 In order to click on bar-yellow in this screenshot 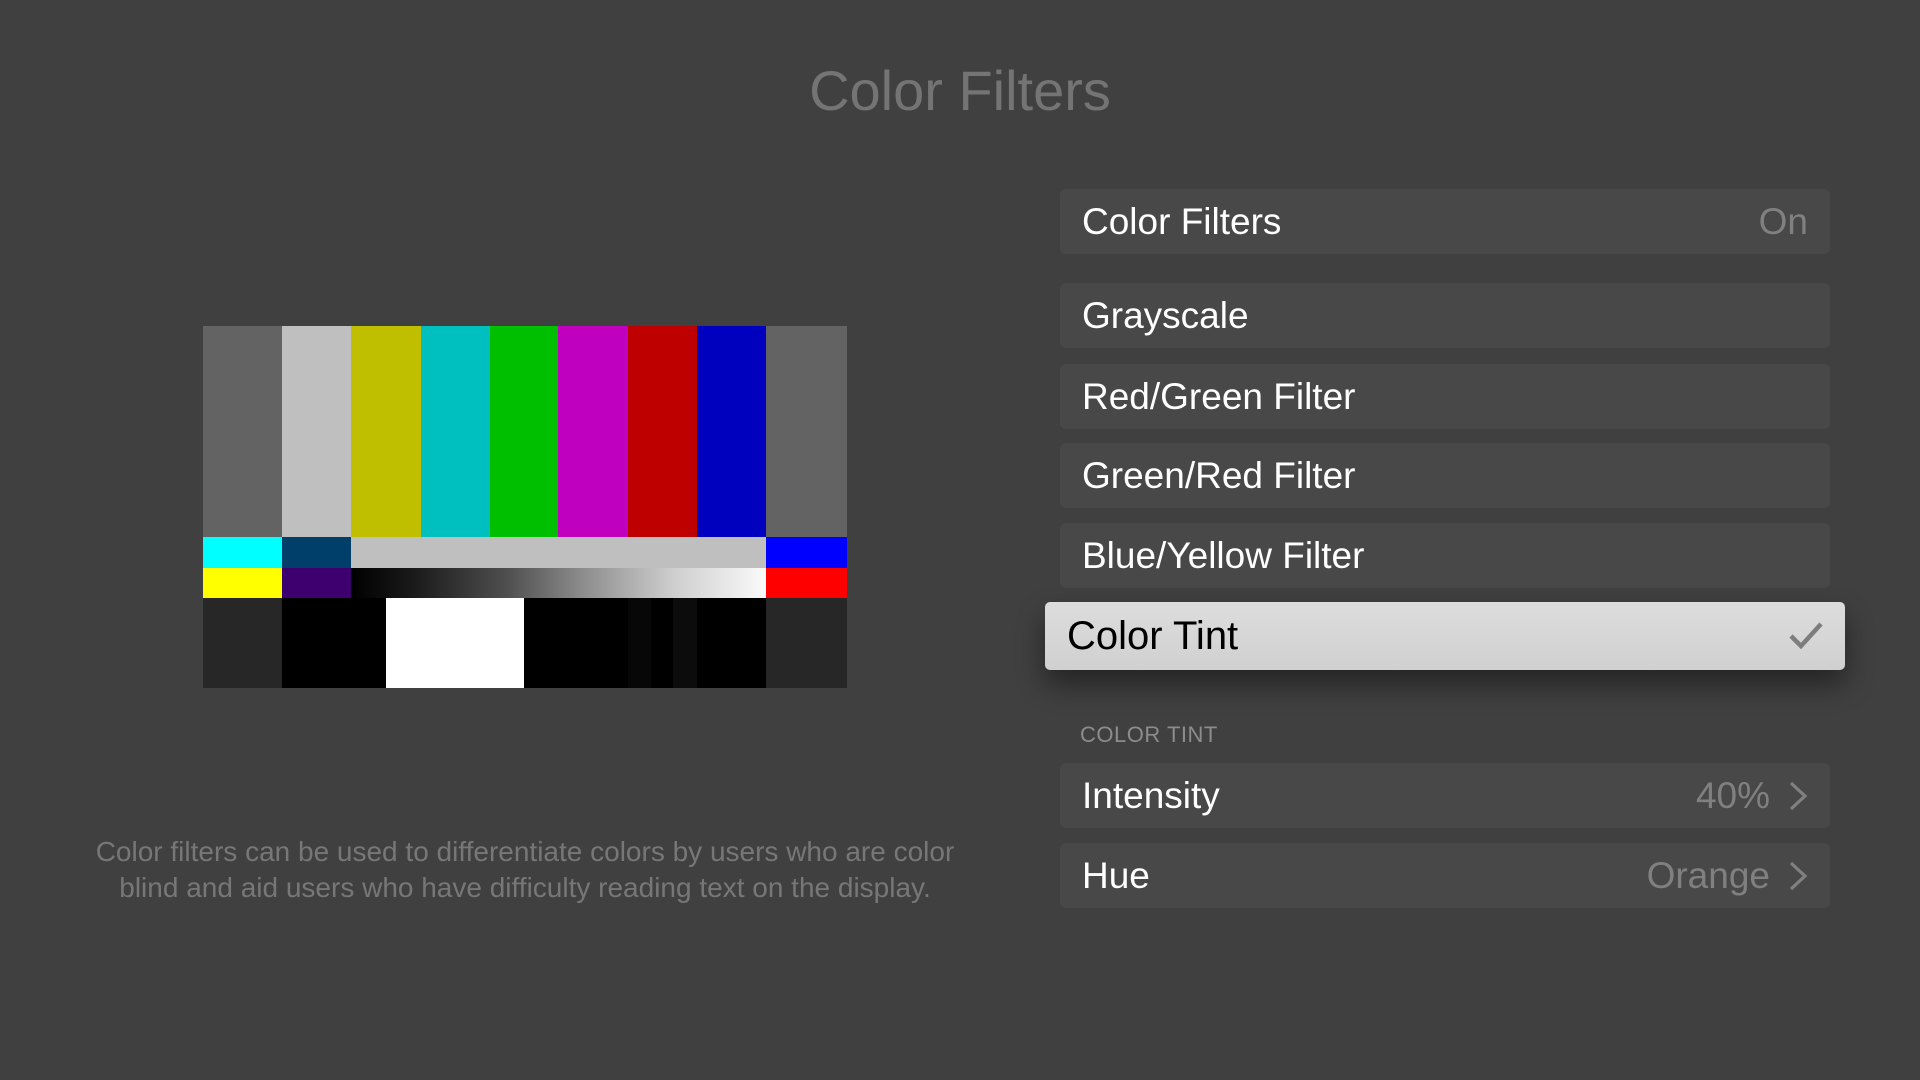, I will do `click(386, 431)`.